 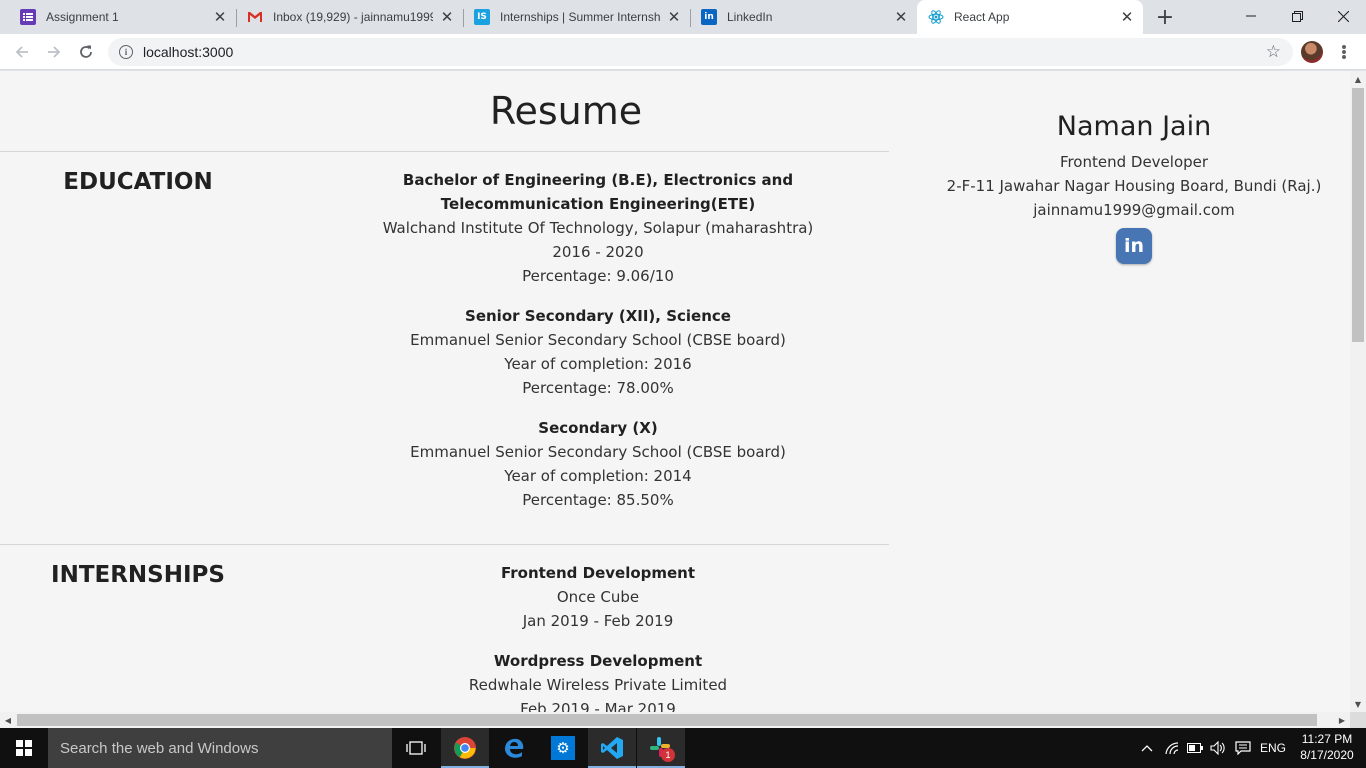 I want to click on entry-score: Percentage: 9.06/10, so click(x=598, y=276).